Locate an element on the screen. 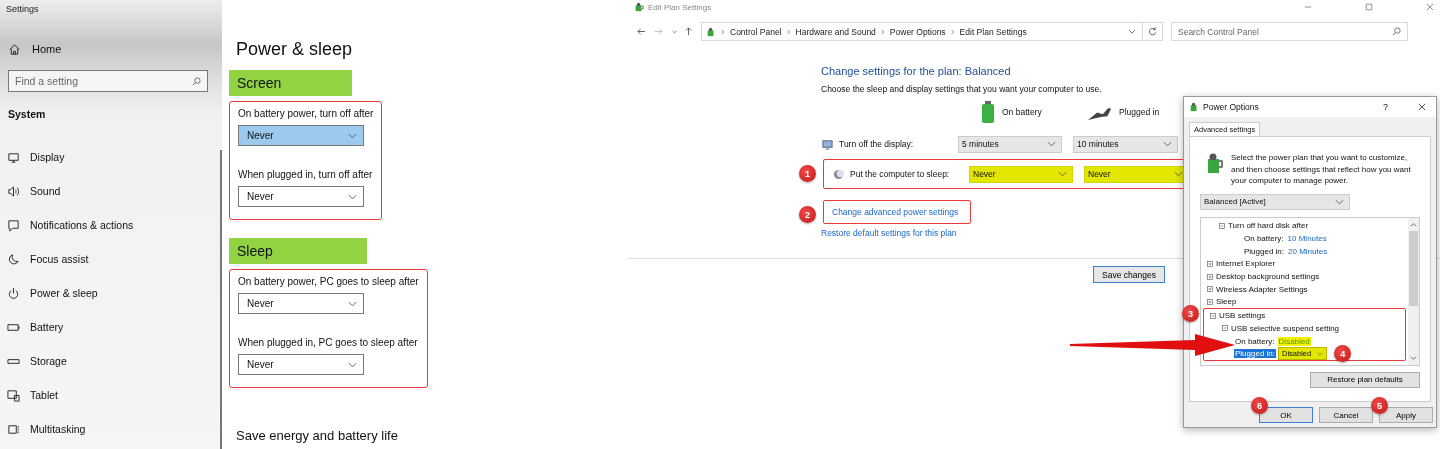 The height and width of the screenshot is (449, 1440). link: Restore default settings for this plan is located at coordinates (889, 233).